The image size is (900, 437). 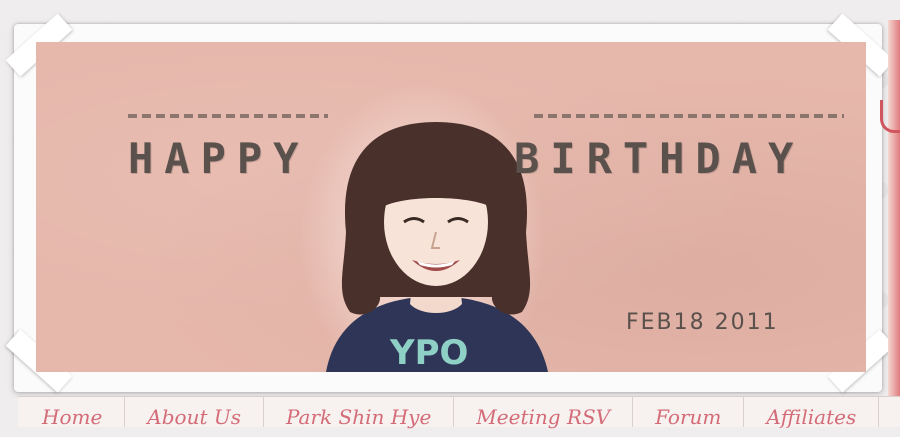 What do you see at coordinates (890, 116) in the screenshot?
I see `ribbon-curl` at bounding box center [890, 116].